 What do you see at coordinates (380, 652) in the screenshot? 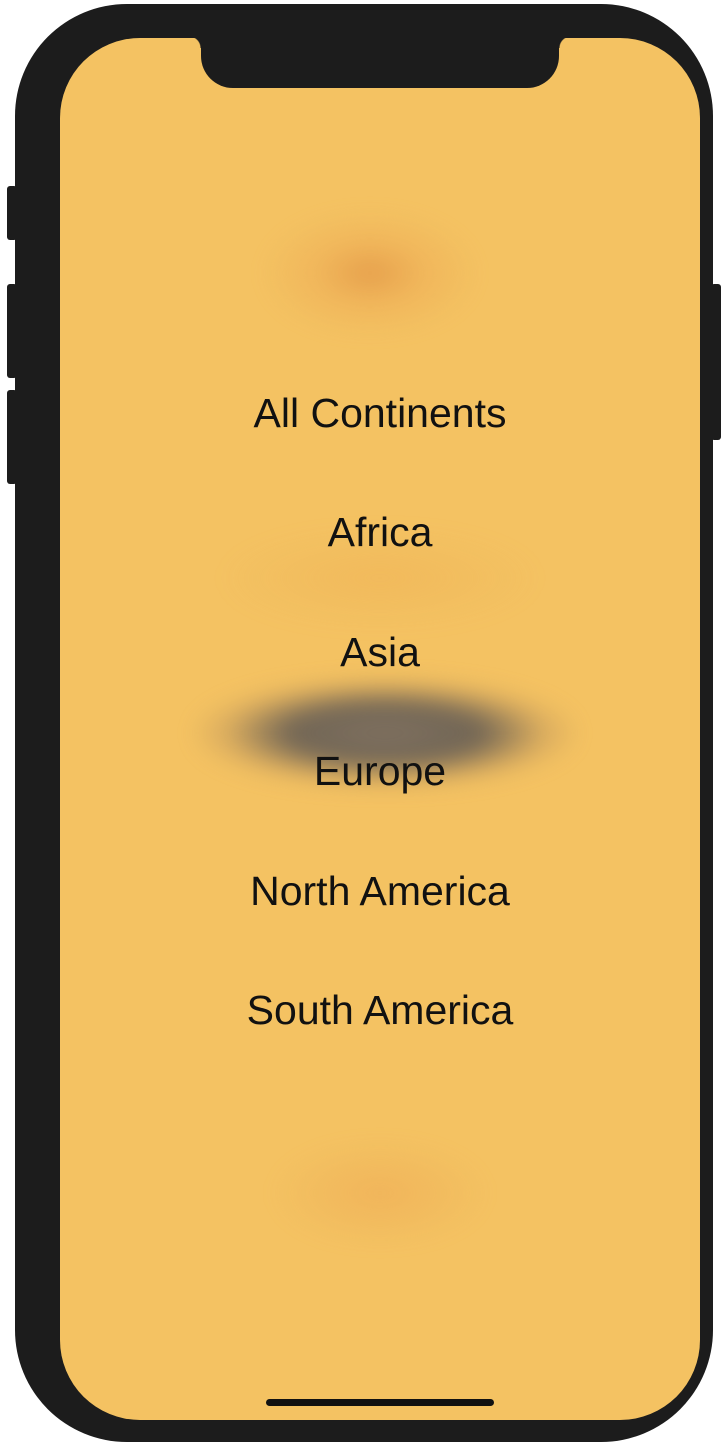
I see `menu-item-asia: Asia` at bounding box center [380, 652].